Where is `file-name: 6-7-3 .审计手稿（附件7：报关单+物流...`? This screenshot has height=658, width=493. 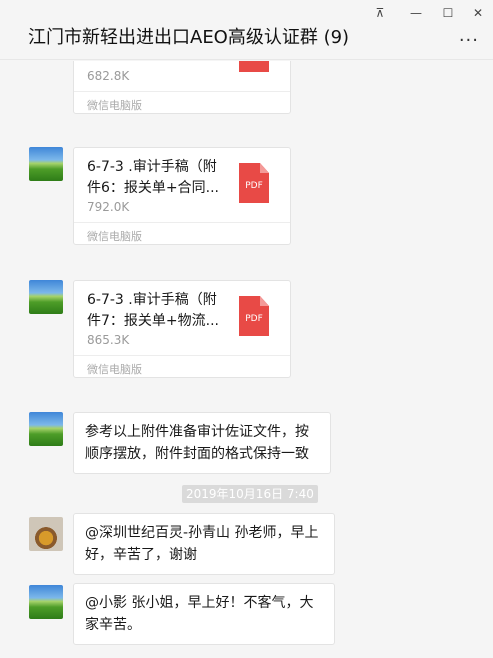
file-name: 6-7-3 .审计手稿（附件7：报关单+物流... is located at coordinates (153, 310).